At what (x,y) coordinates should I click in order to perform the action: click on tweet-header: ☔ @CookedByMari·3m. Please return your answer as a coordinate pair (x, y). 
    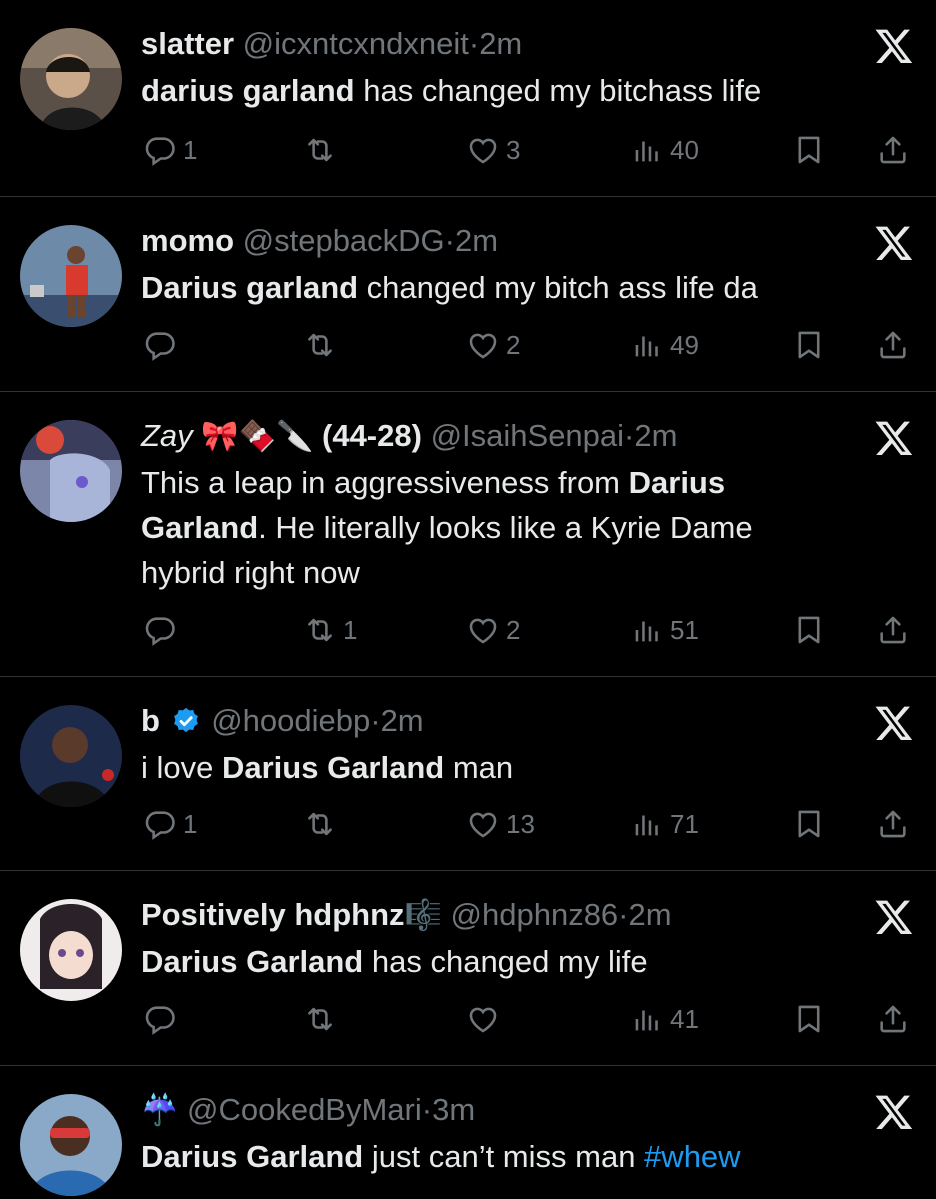
    Looking at the image, I should click on (308, 1110).